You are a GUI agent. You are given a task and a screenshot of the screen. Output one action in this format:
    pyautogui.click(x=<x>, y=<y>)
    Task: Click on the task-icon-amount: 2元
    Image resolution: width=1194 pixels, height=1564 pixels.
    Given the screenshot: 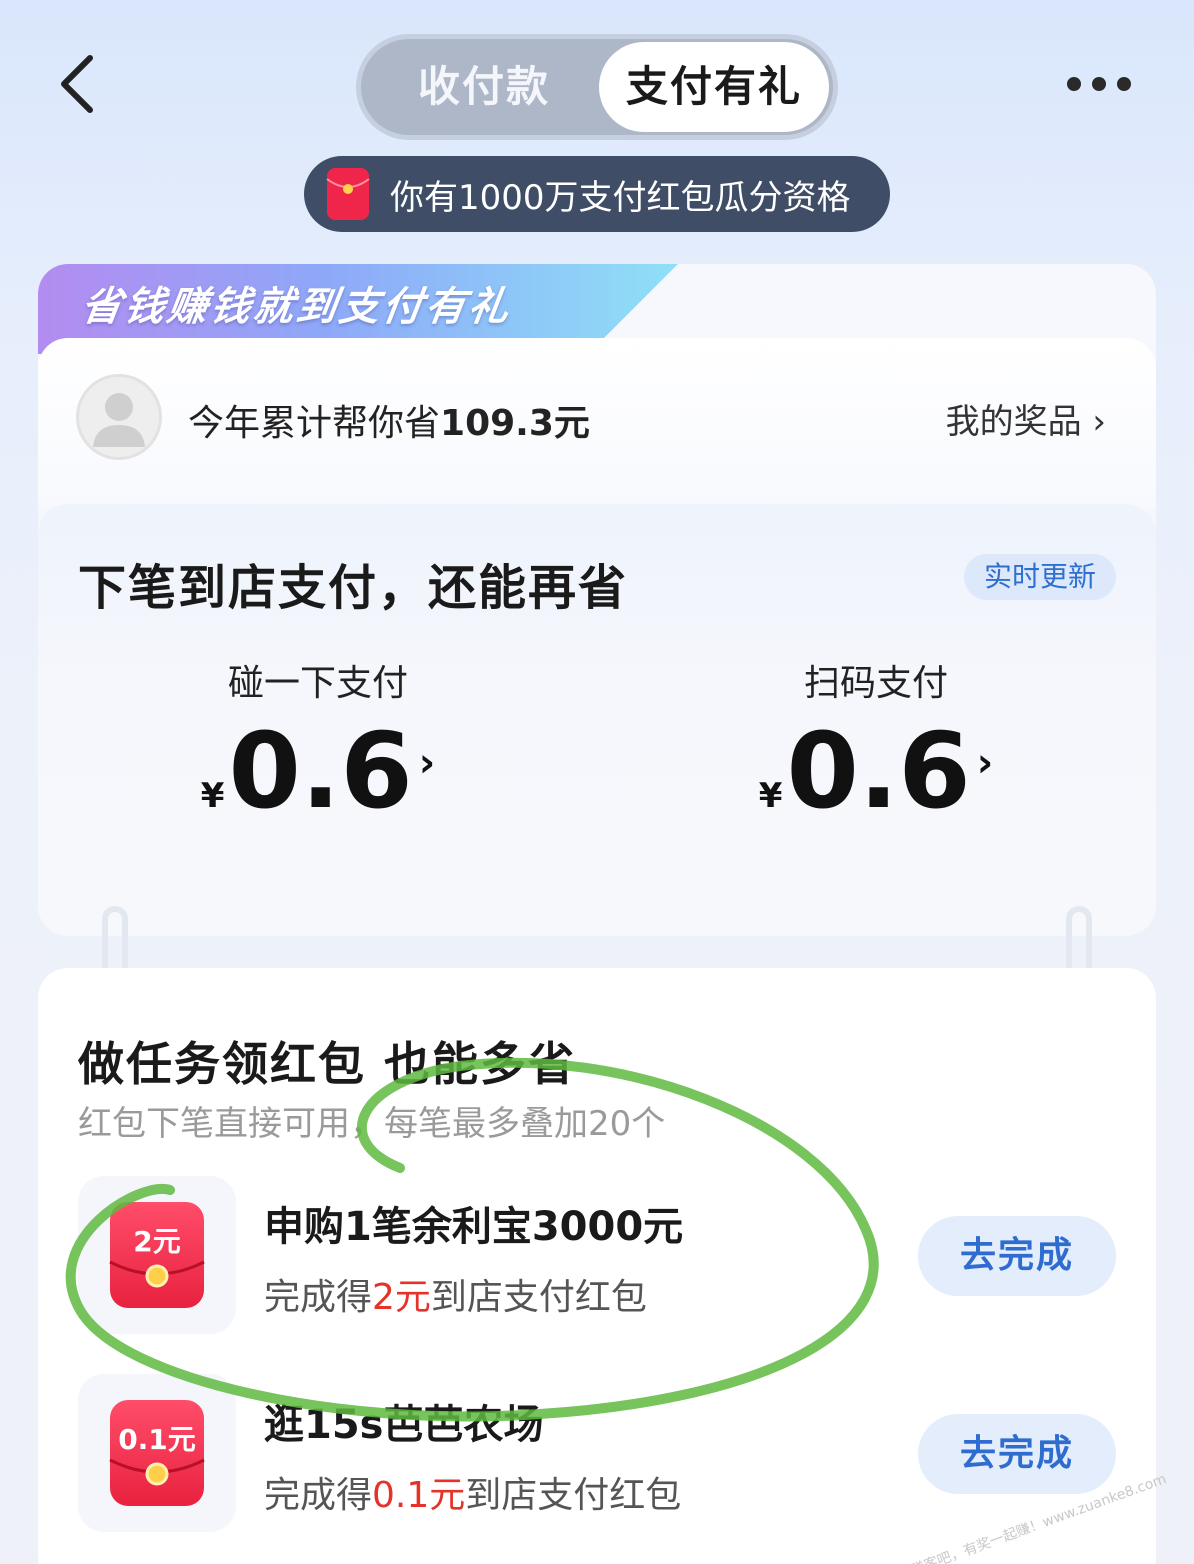 What is the action you would take?
    pyautogui.click(x=157, y=1241)
    